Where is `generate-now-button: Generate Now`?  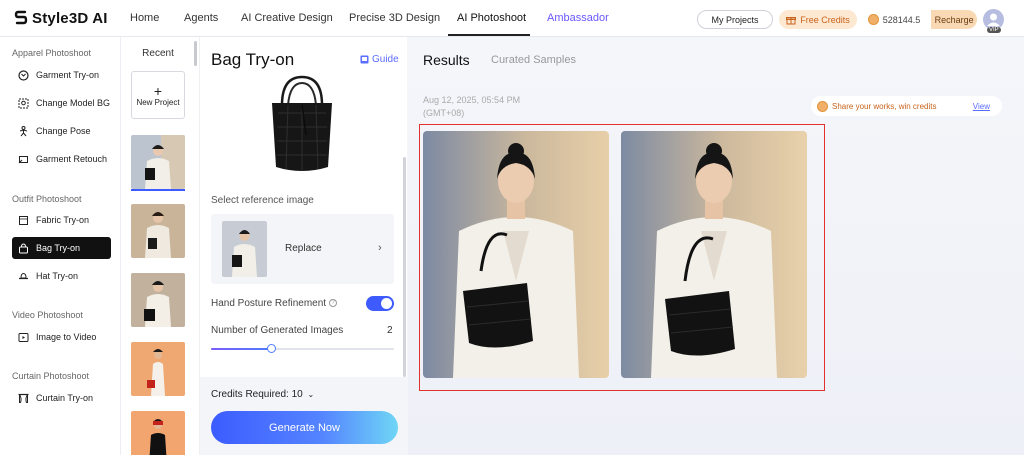 generate-now-button: Generate Now is located at coordinates (304, 427).